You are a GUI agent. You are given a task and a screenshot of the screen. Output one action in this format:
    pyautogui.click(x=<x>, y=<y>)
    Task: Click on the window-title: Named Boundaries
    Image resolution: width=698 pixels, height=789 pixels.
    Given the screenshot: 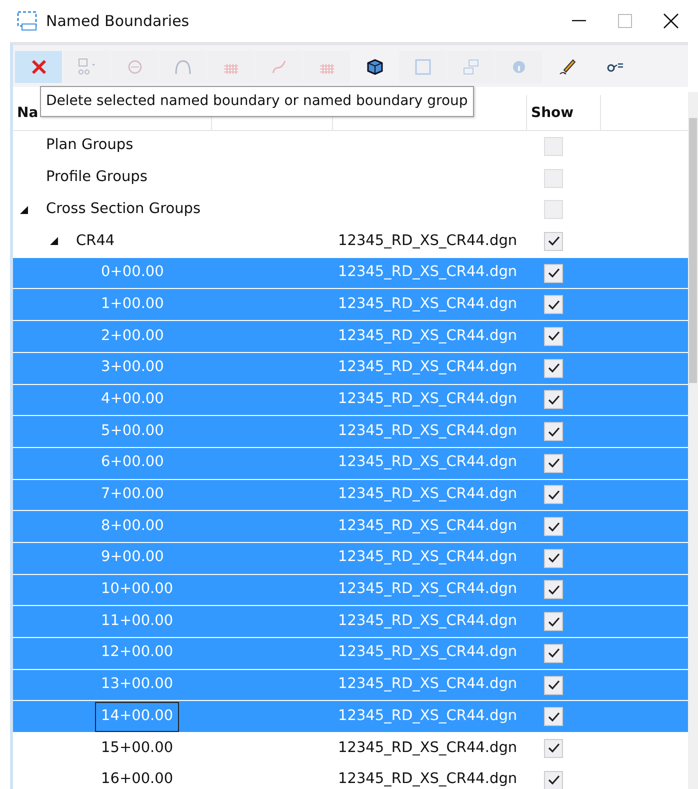 What is the action you would take?
    pyautogui.click(x=118, y=21)
    